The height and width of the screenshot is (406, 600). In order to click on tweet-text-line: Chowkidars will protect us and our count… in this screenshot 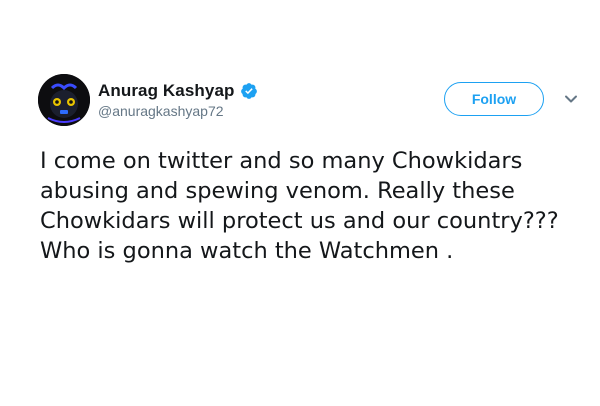, I will do `click(299, 221)`.